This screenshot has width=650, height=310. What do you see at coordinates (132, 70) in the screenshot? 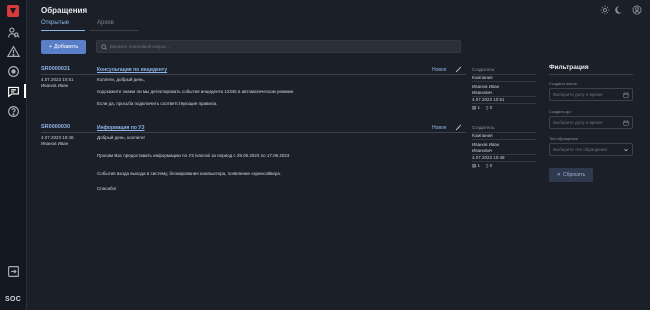
I see `ticket-subject: Консультация по инциденту` at bounding box center [132, 70].